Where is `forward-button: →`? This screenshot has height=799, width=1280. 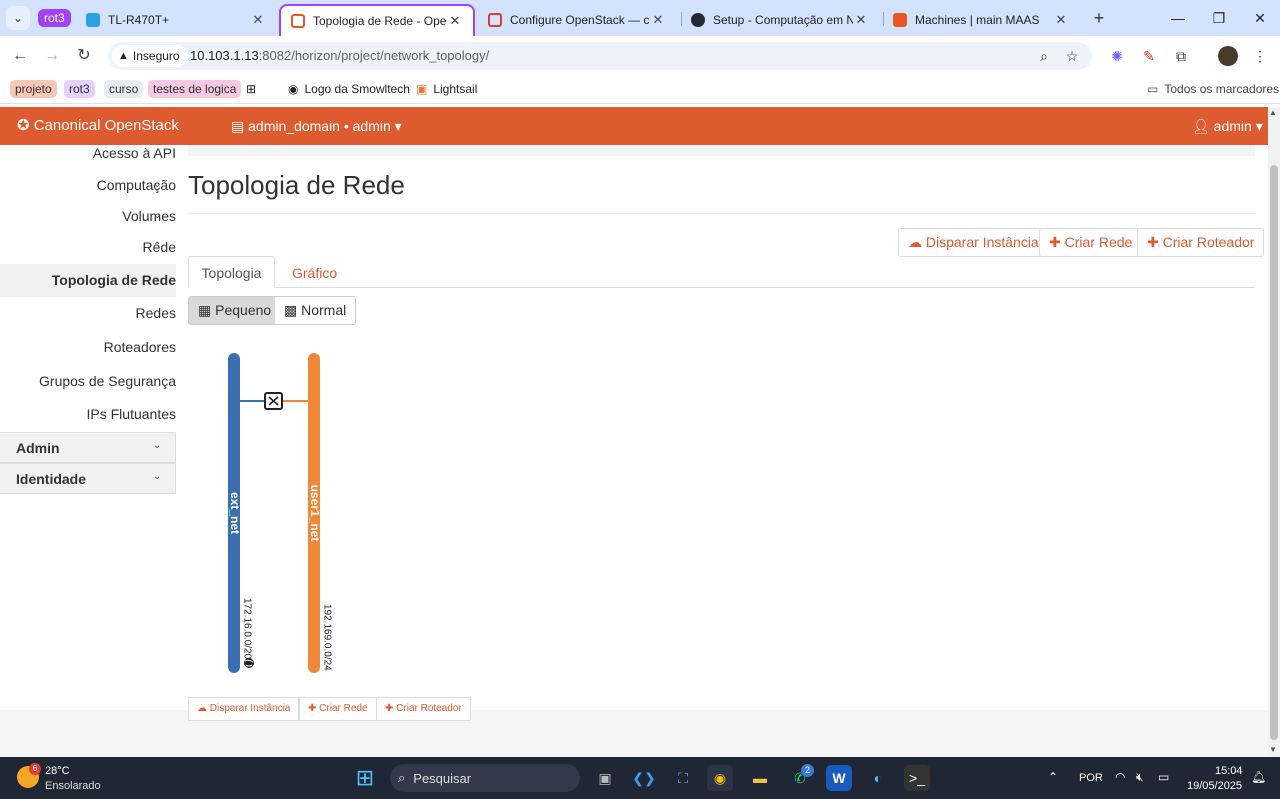 forward-button: → is located at coordinates (52, 56).